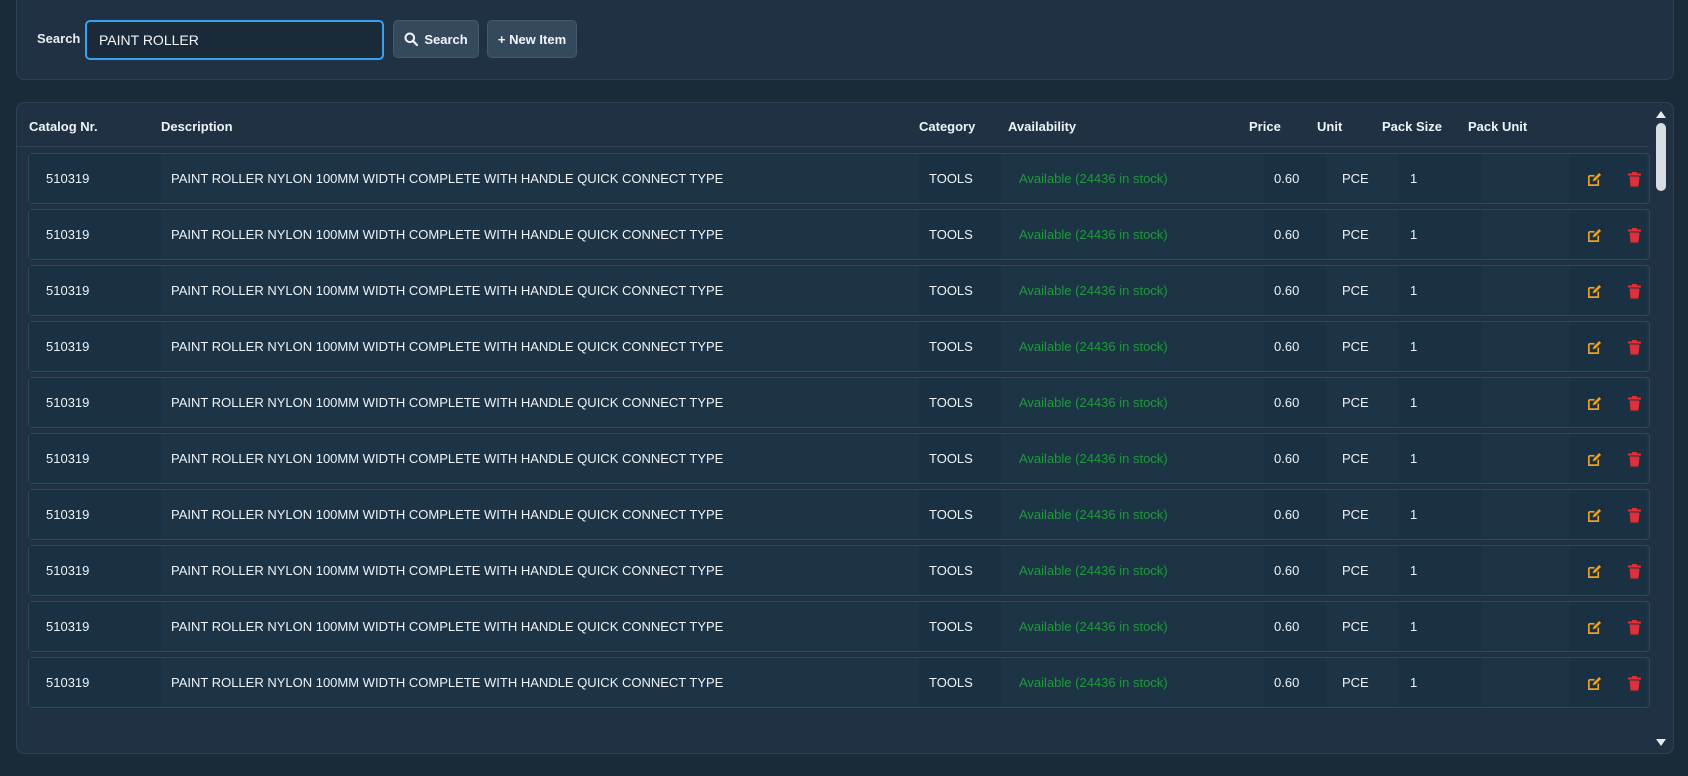  I want to click on search-button: Search, so click(436, 39).